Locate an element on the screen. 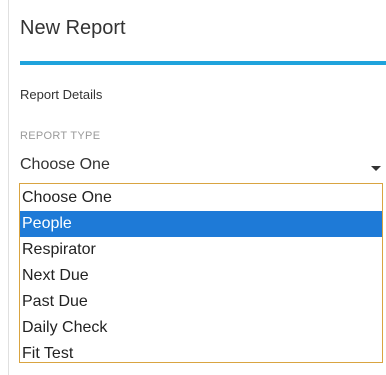 This screenshot has width=386, height=375. option-daily-check: Daily Check is located at coordinates (201, 328).